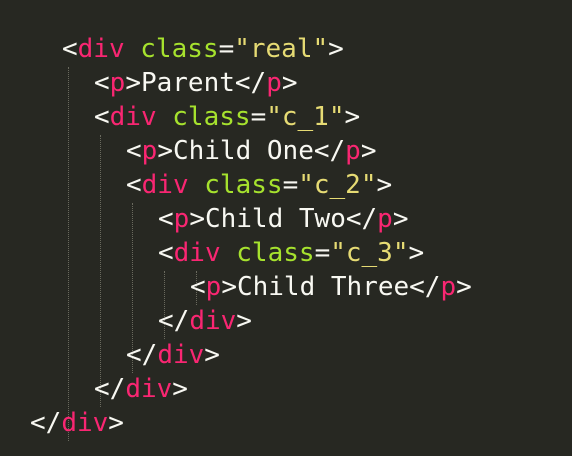 Image resolution: width=572 pixels, height=456 pixels. I want to click on code-token-str: "c_1", so click(305, 117).